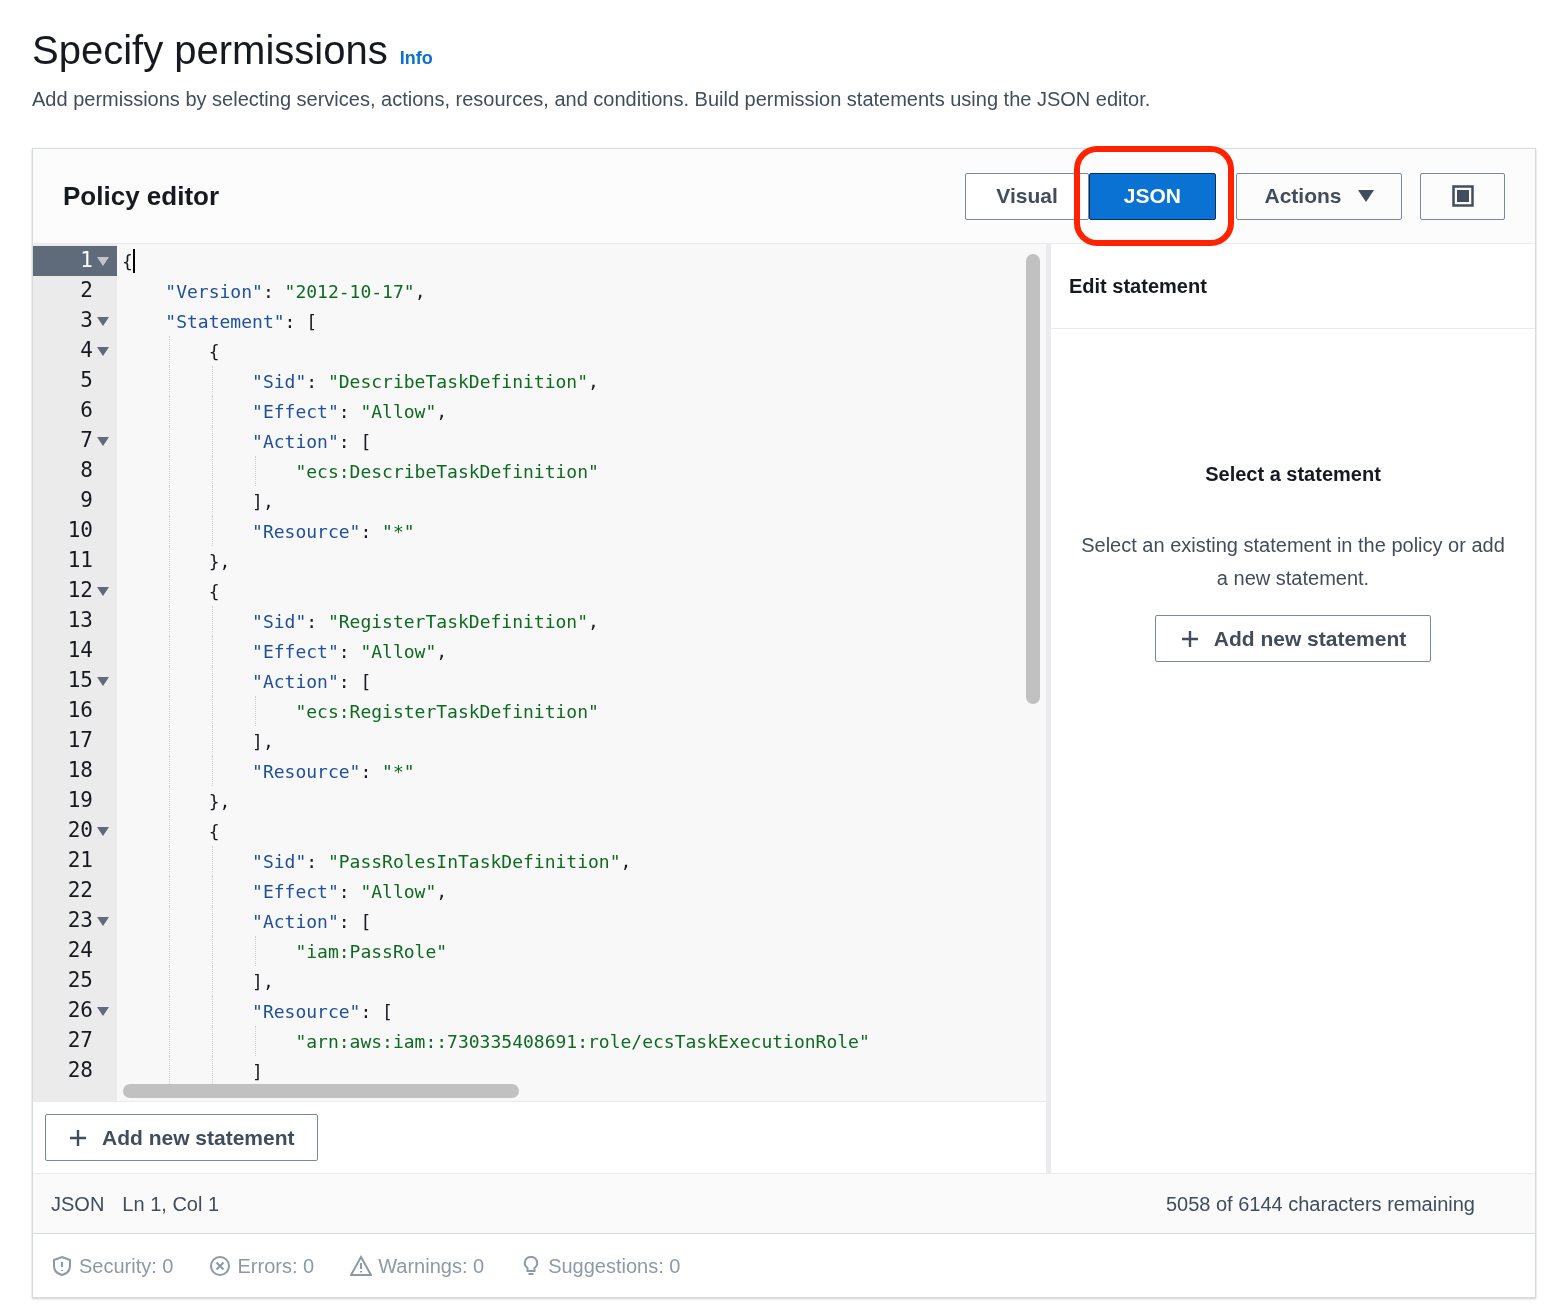 The height and width of the screenshot is (1312, 1568). What do you see at coordinates (80, 621) in the screenshot?
I see `line-number: 13` at bounding box center [80, 621].